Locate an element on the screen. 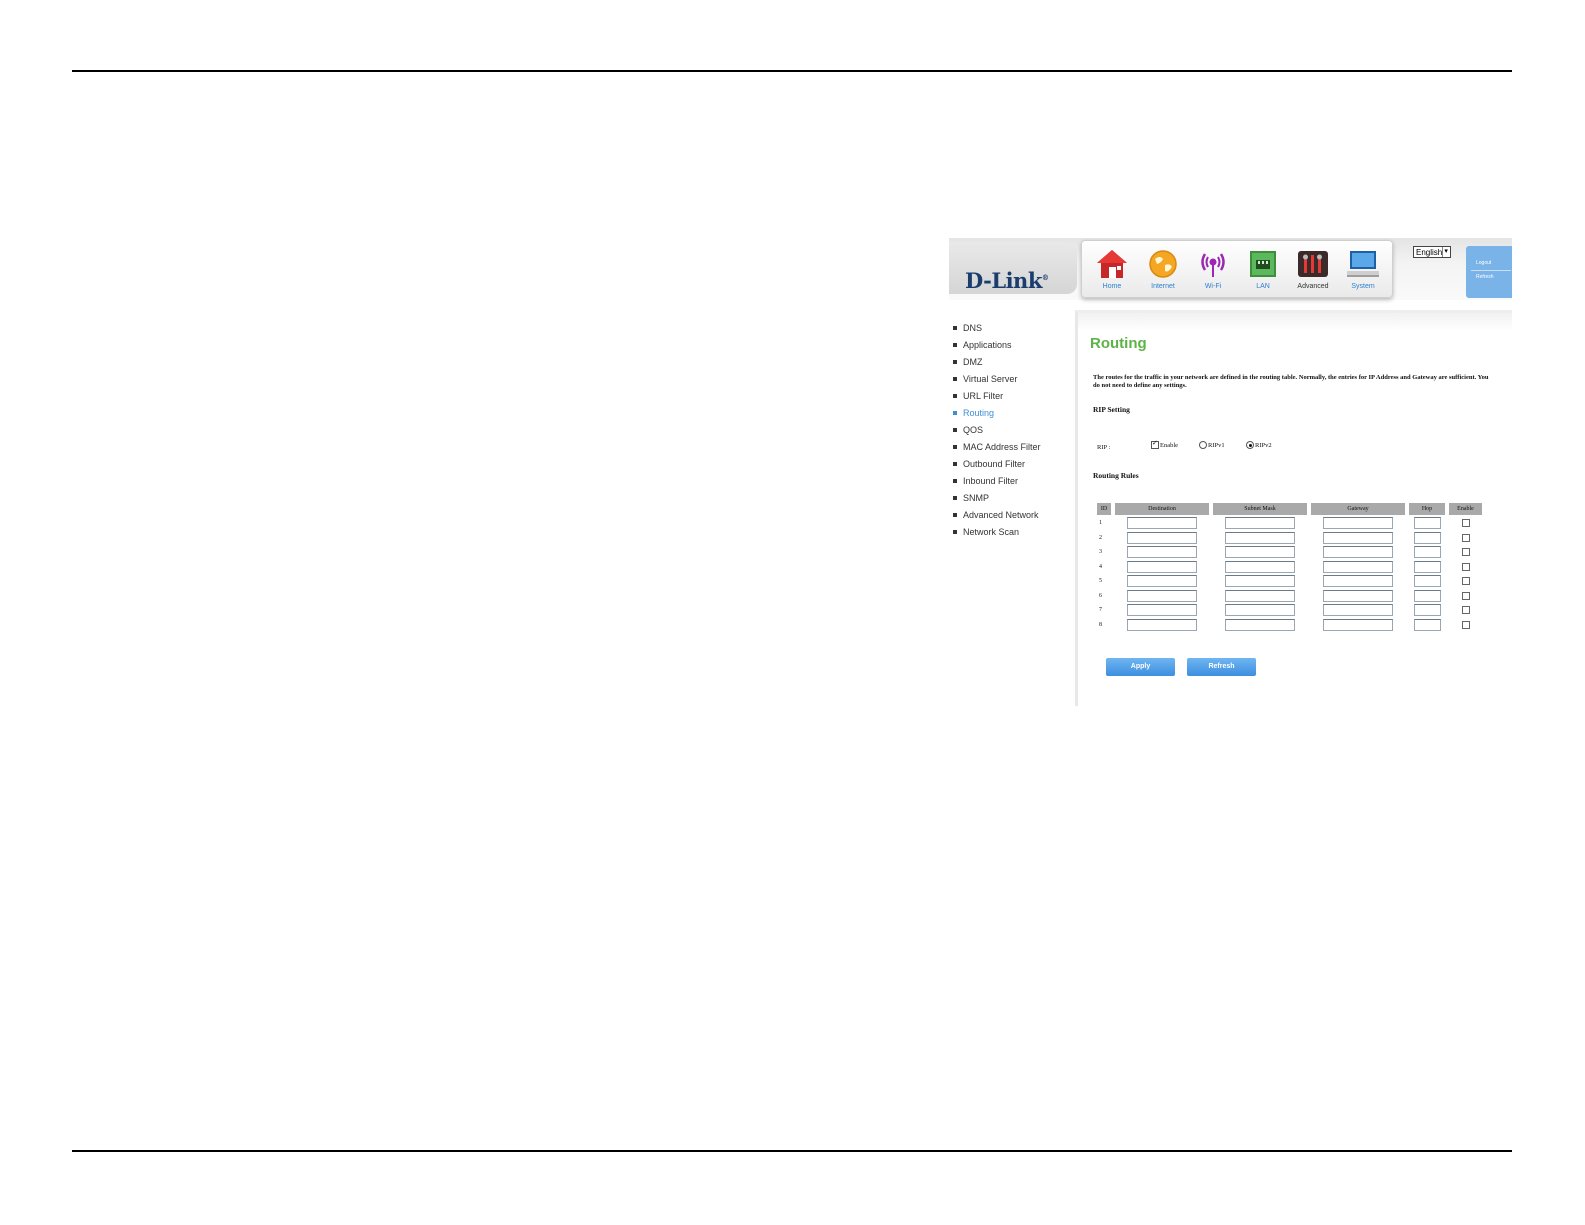 The height and width of the screenshot is (1225, 1585). table-row: 4 is located at coordinates (1289, 567).